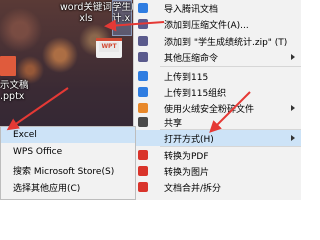  Describe the element at coordinates (8, 66) in the screenshot. I see `pptx-file-icon` at that location.